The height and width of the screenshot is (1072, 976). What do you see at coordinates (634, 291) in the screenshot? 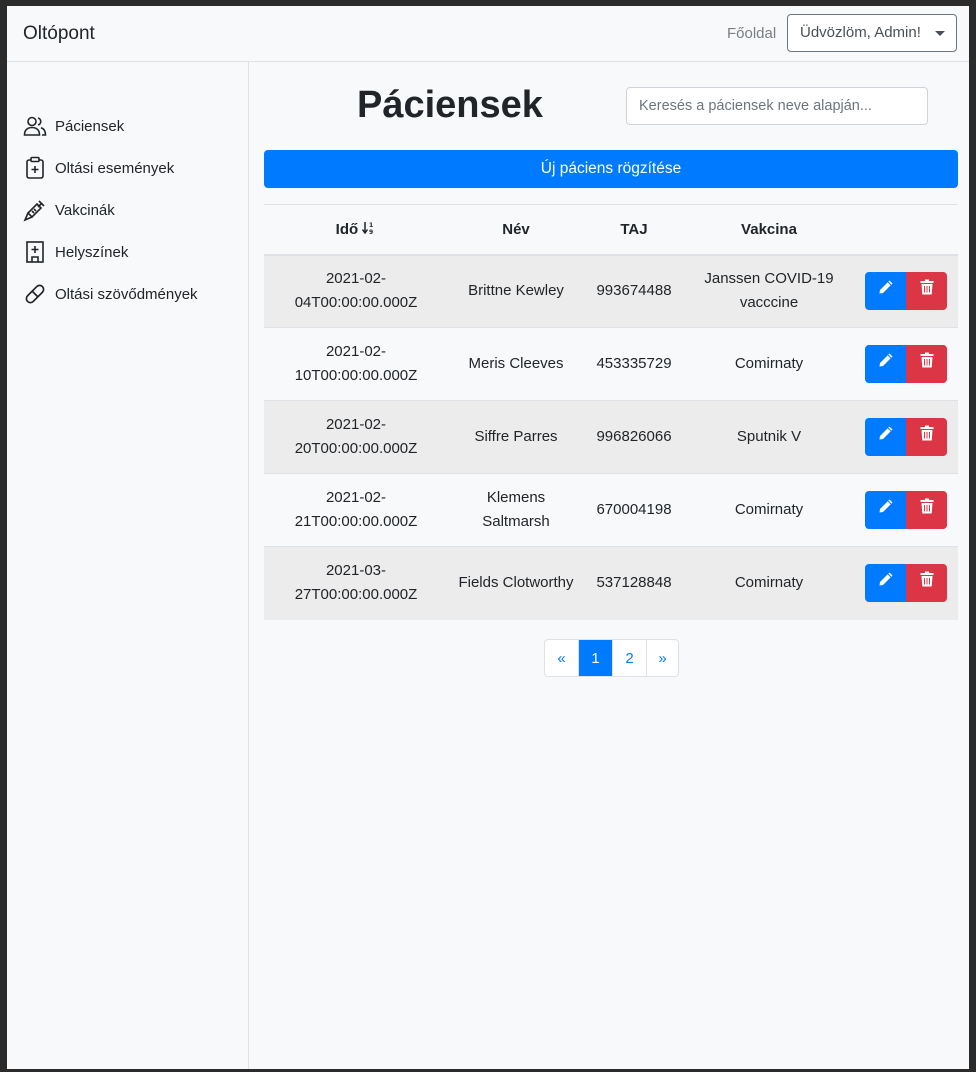
I see `cell-taj: 993674488` at bounding box center [634, 291].